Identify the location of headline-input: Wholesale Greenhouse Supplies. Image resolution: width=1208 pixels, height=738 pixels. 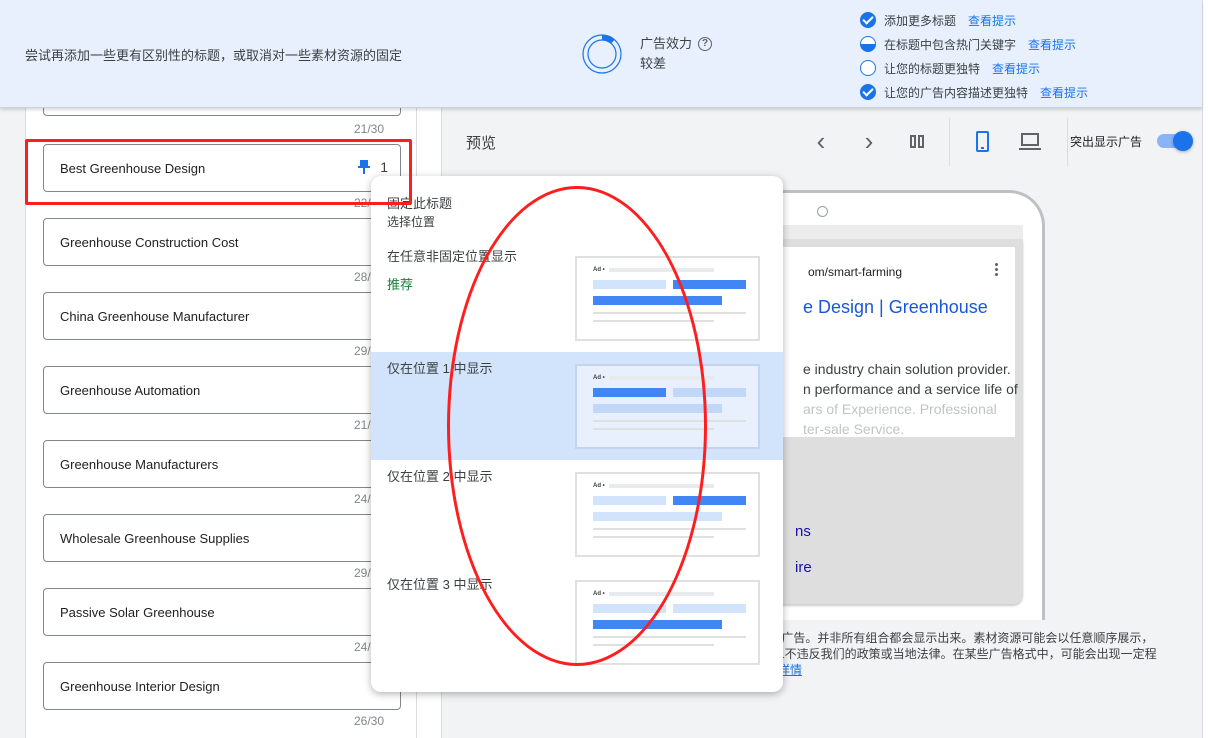
(222, 538).